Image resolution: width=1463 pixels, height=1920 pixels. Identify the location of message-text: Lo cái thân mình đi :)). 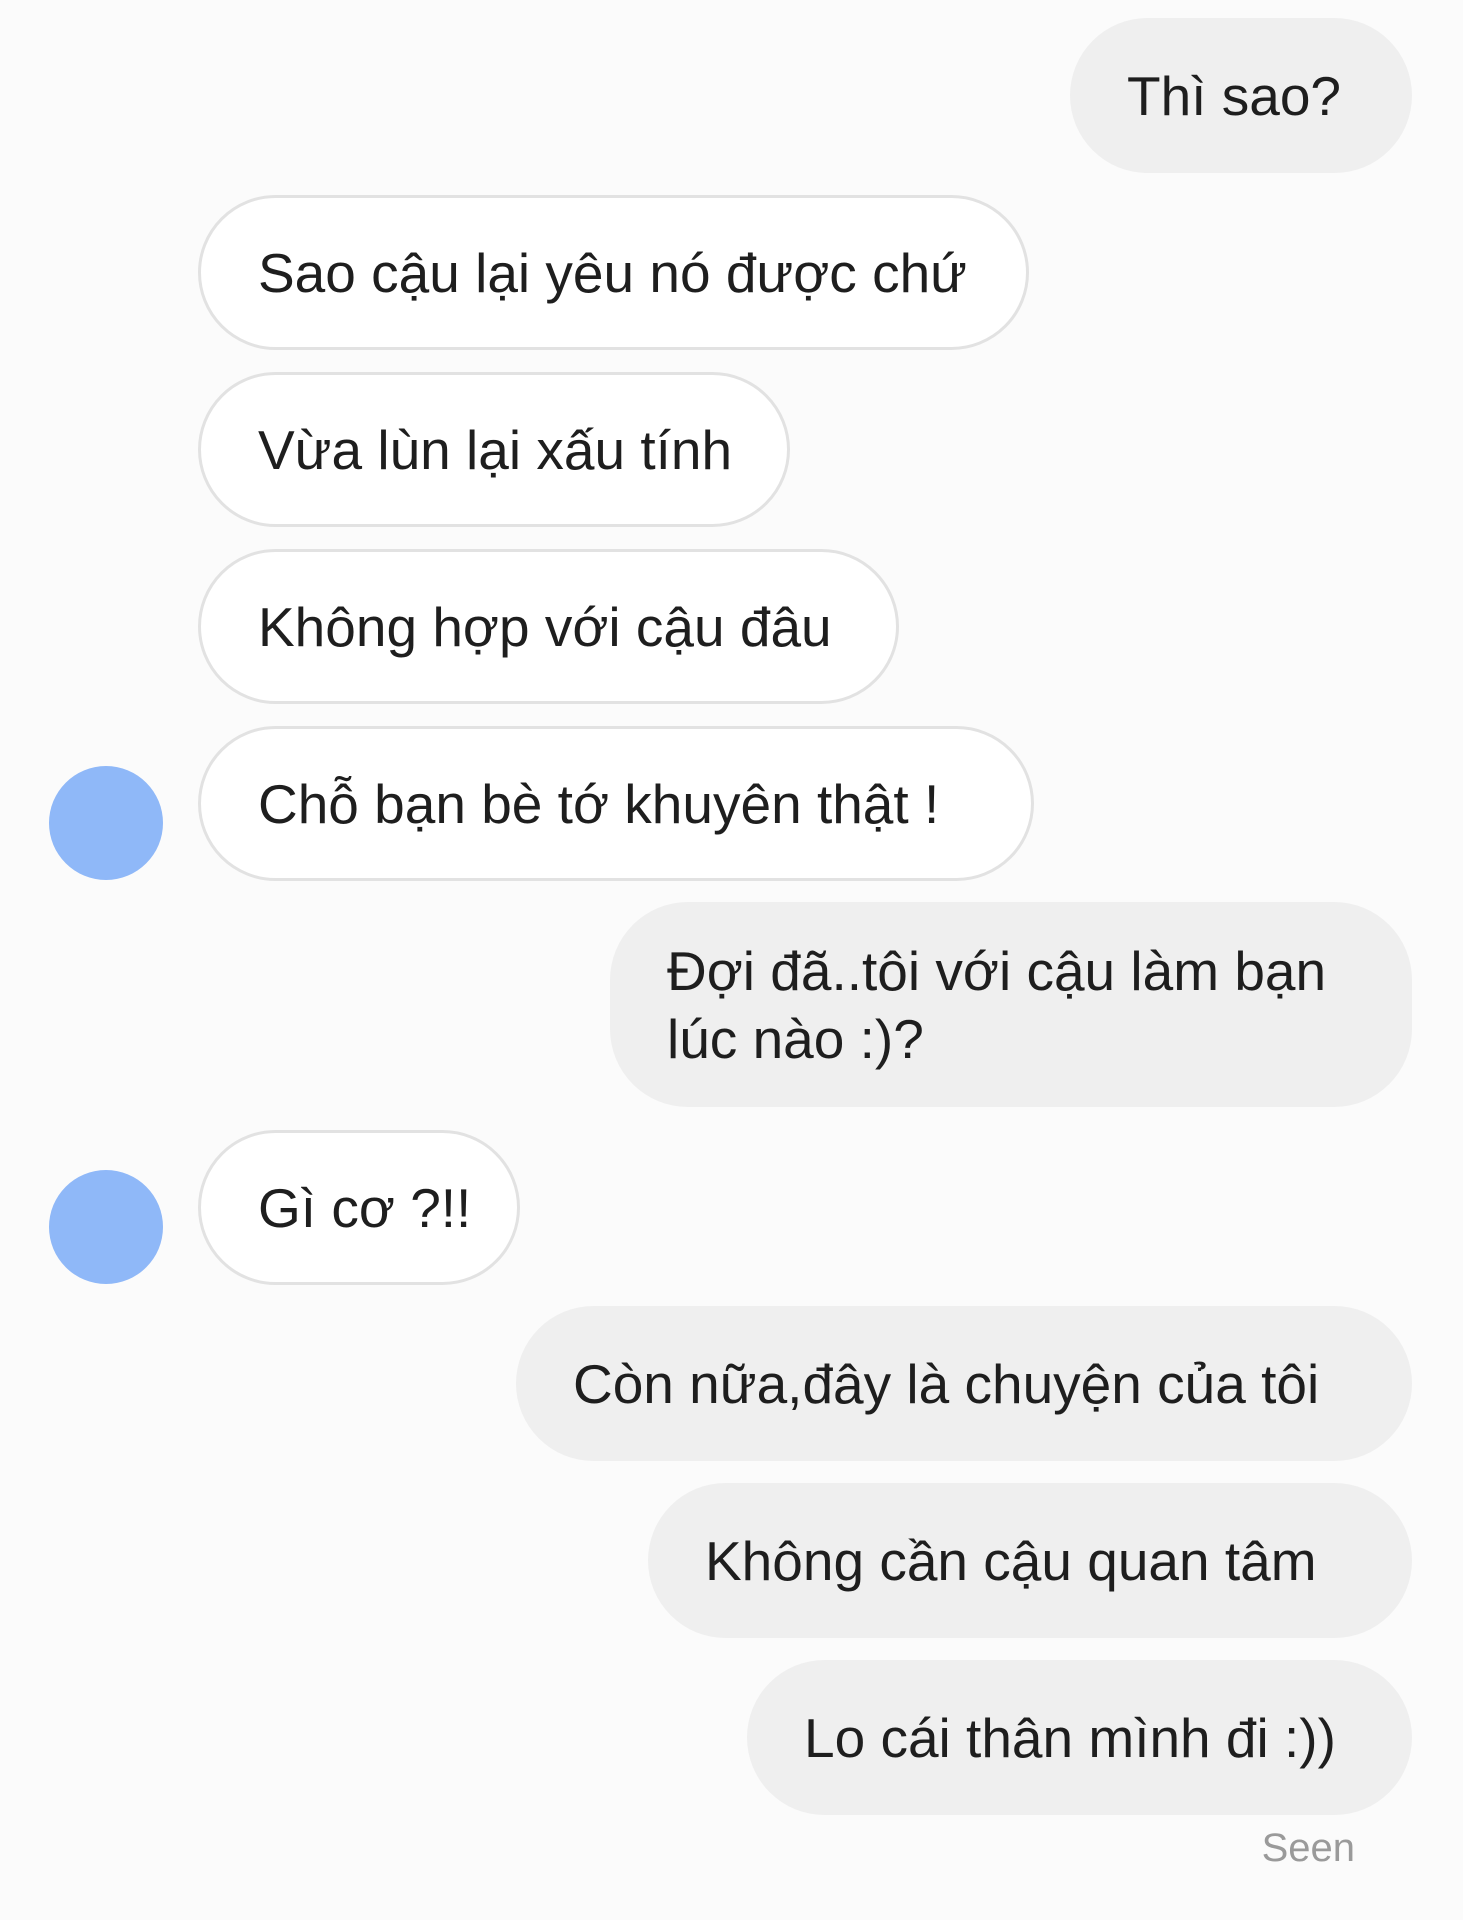
(1070, 1737).